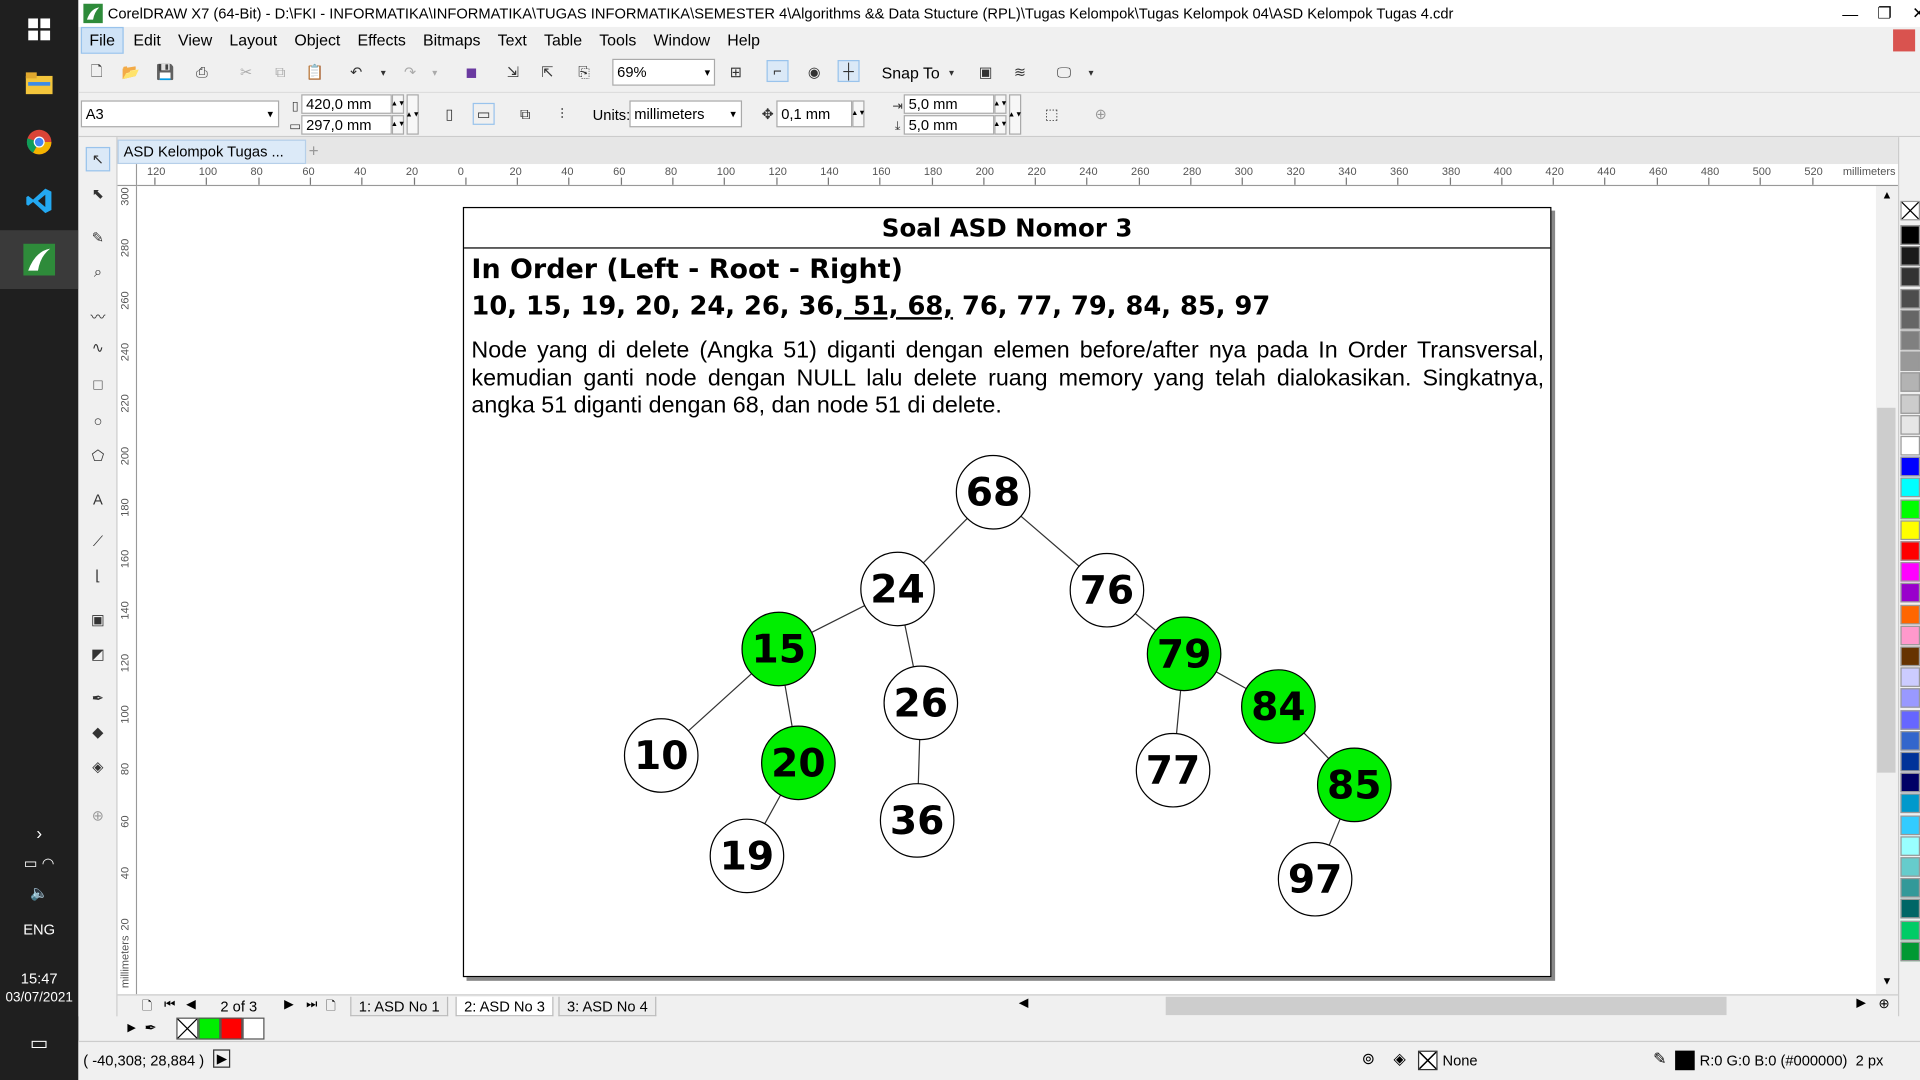 The width and height of the screenshot is (1920, 1080). What do you see at coordinates (98, 766) in the screenshot?
I see `smart-fill-icon: ◈` at bounding box center [98, 766].